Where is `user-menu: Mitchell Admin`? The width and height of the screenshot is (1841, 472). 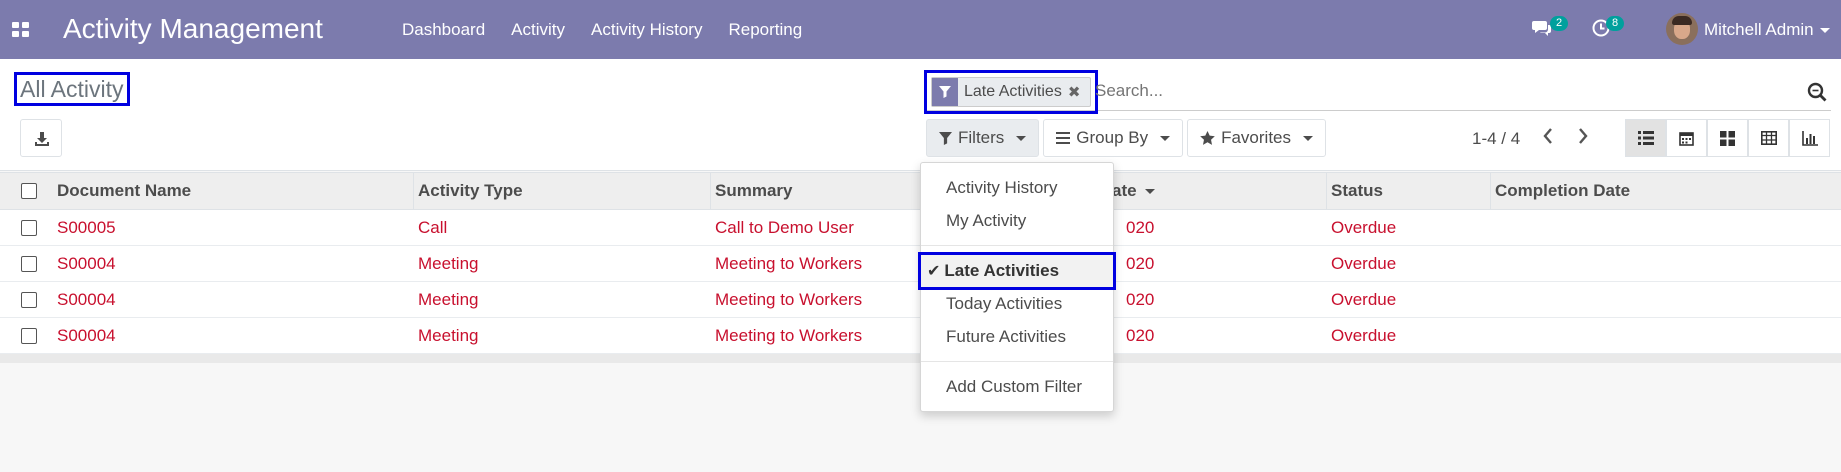 user-menu: Mitchell Admin is located at coordinates (1767, 30).